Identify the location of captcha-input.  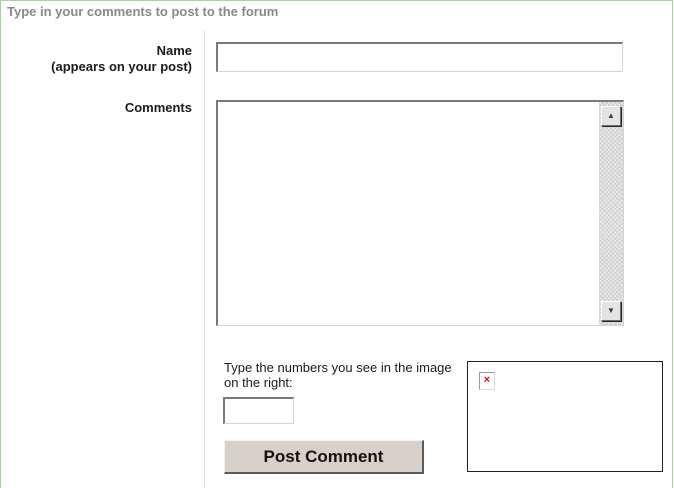
(258, 410).